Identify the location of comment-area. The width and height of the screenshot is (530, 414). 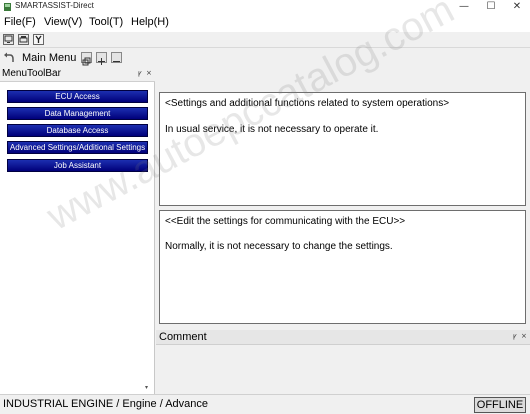
(343, 370).